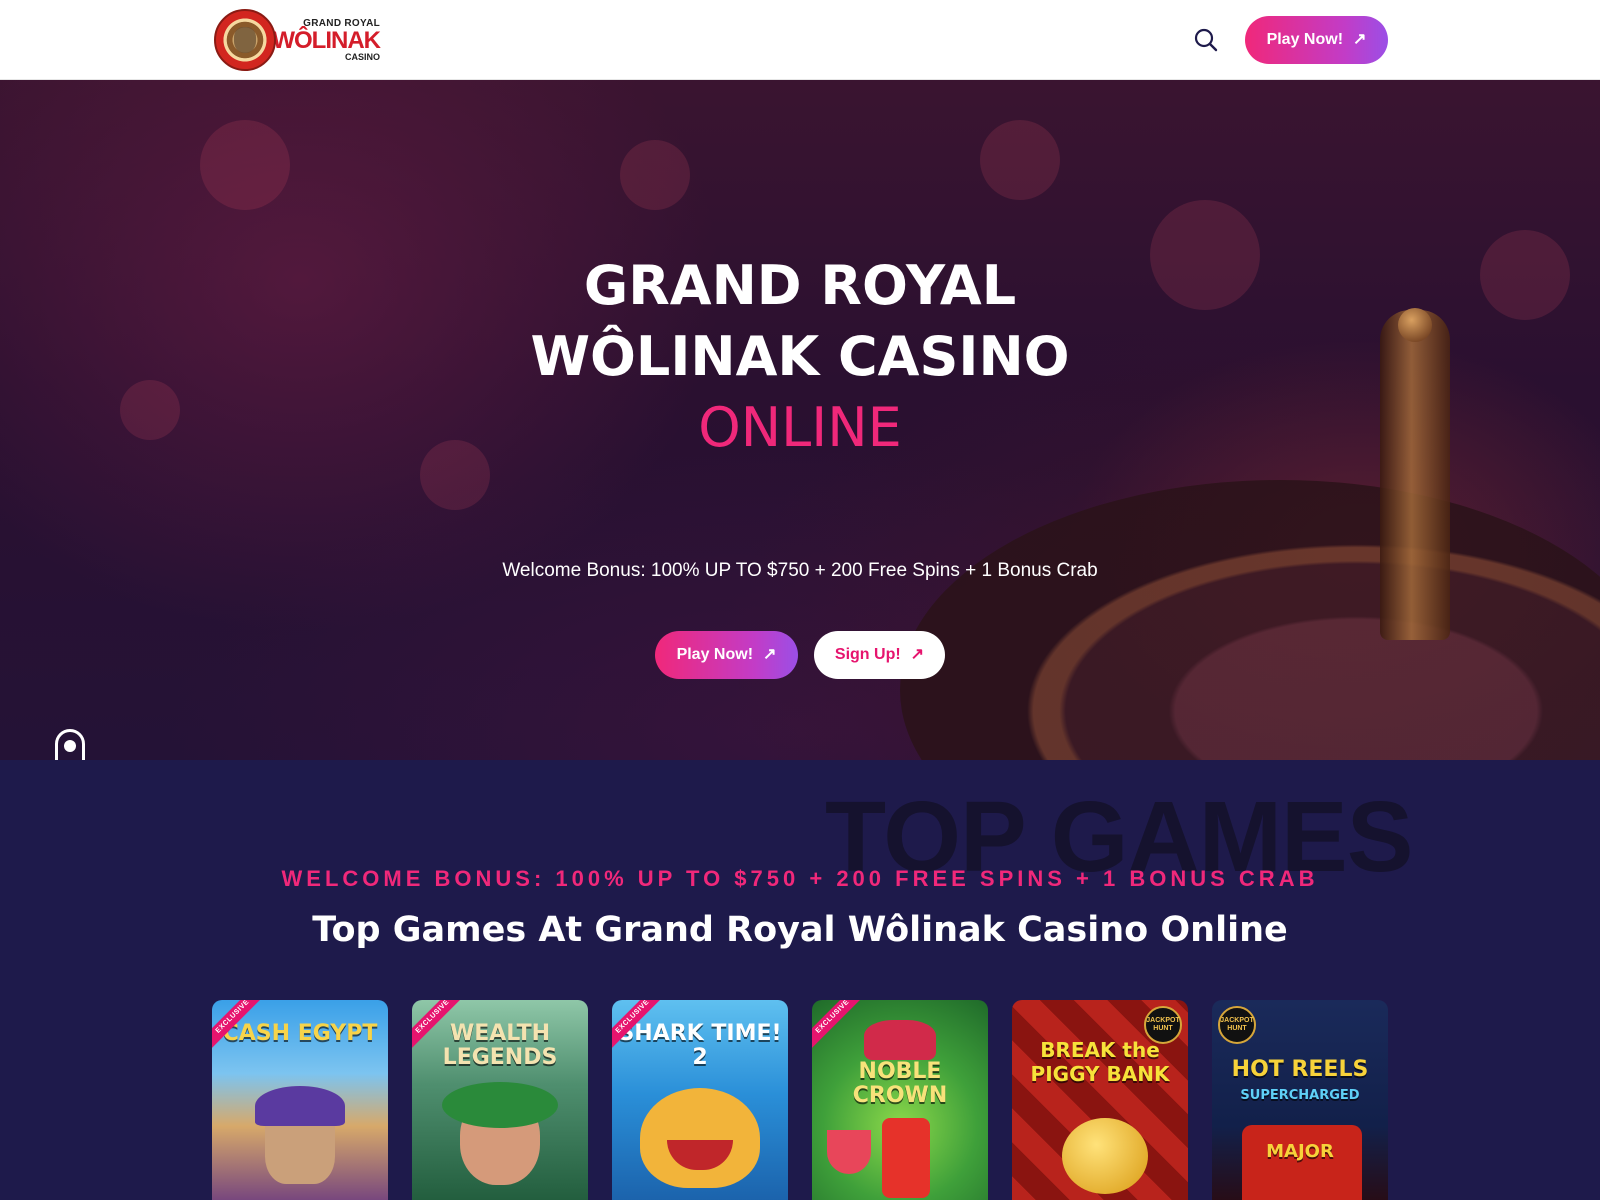 The width and height of the screenshot is (1600, 1200). I want to click on casino-logo: GRAND ROYAL WÔLINAK CASINO, so click(298, 40).